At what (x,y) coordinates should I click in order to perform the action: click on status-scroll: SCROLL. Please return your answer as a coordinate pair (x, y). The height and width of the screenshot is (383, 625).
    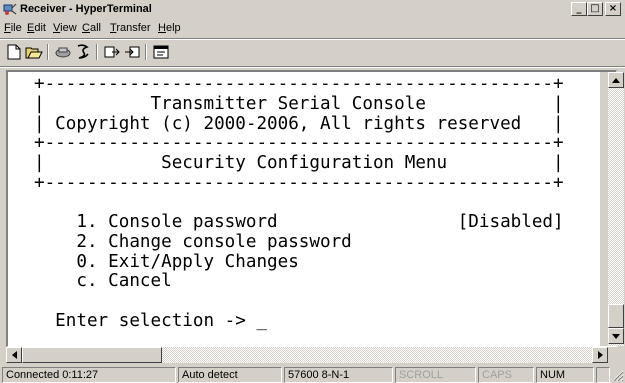
    Looking at the image, I should click on (435, 375).